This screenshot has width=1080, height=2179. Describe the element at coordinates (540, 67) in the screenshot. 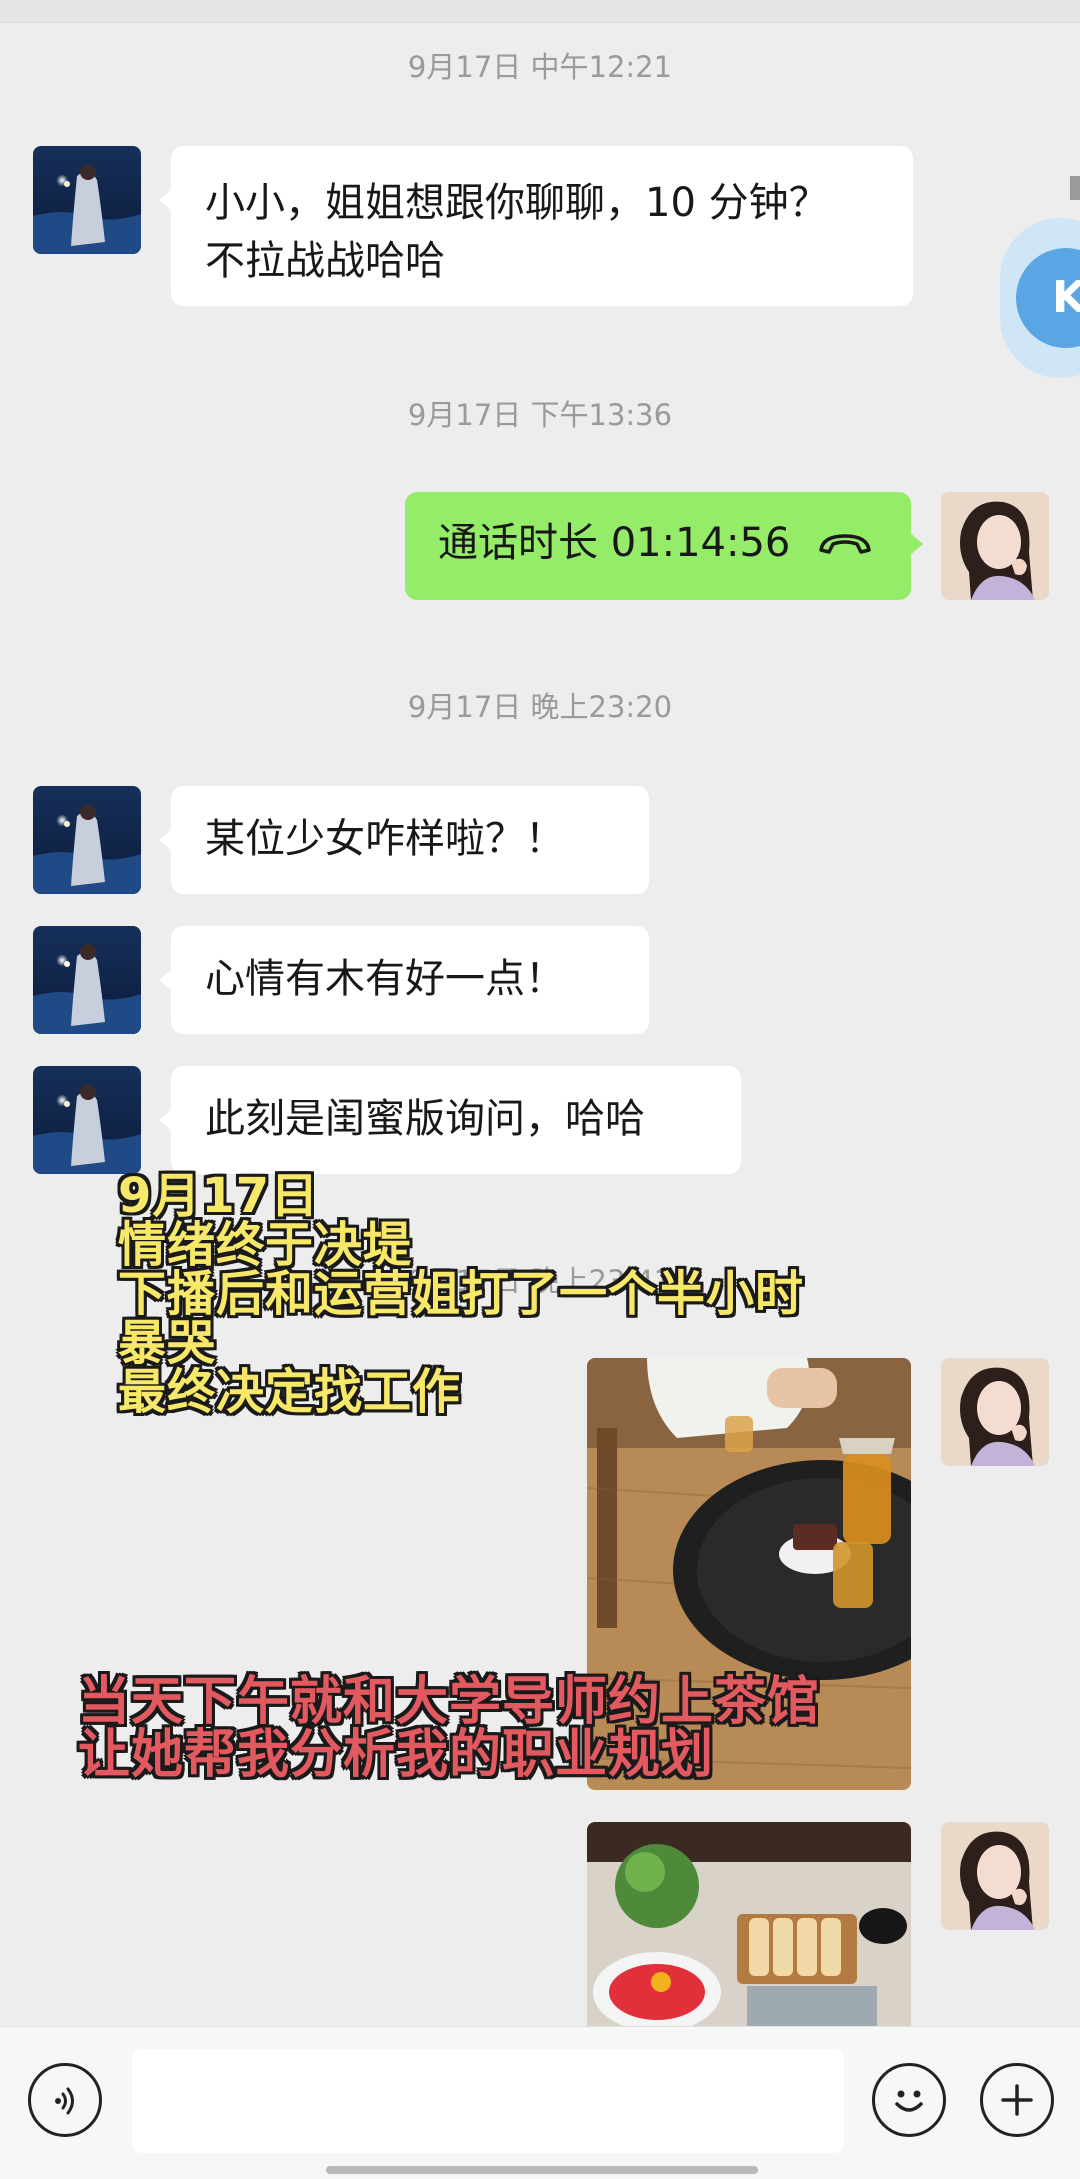

I see `timestamp: 9月17日 中午12:21` at that location.